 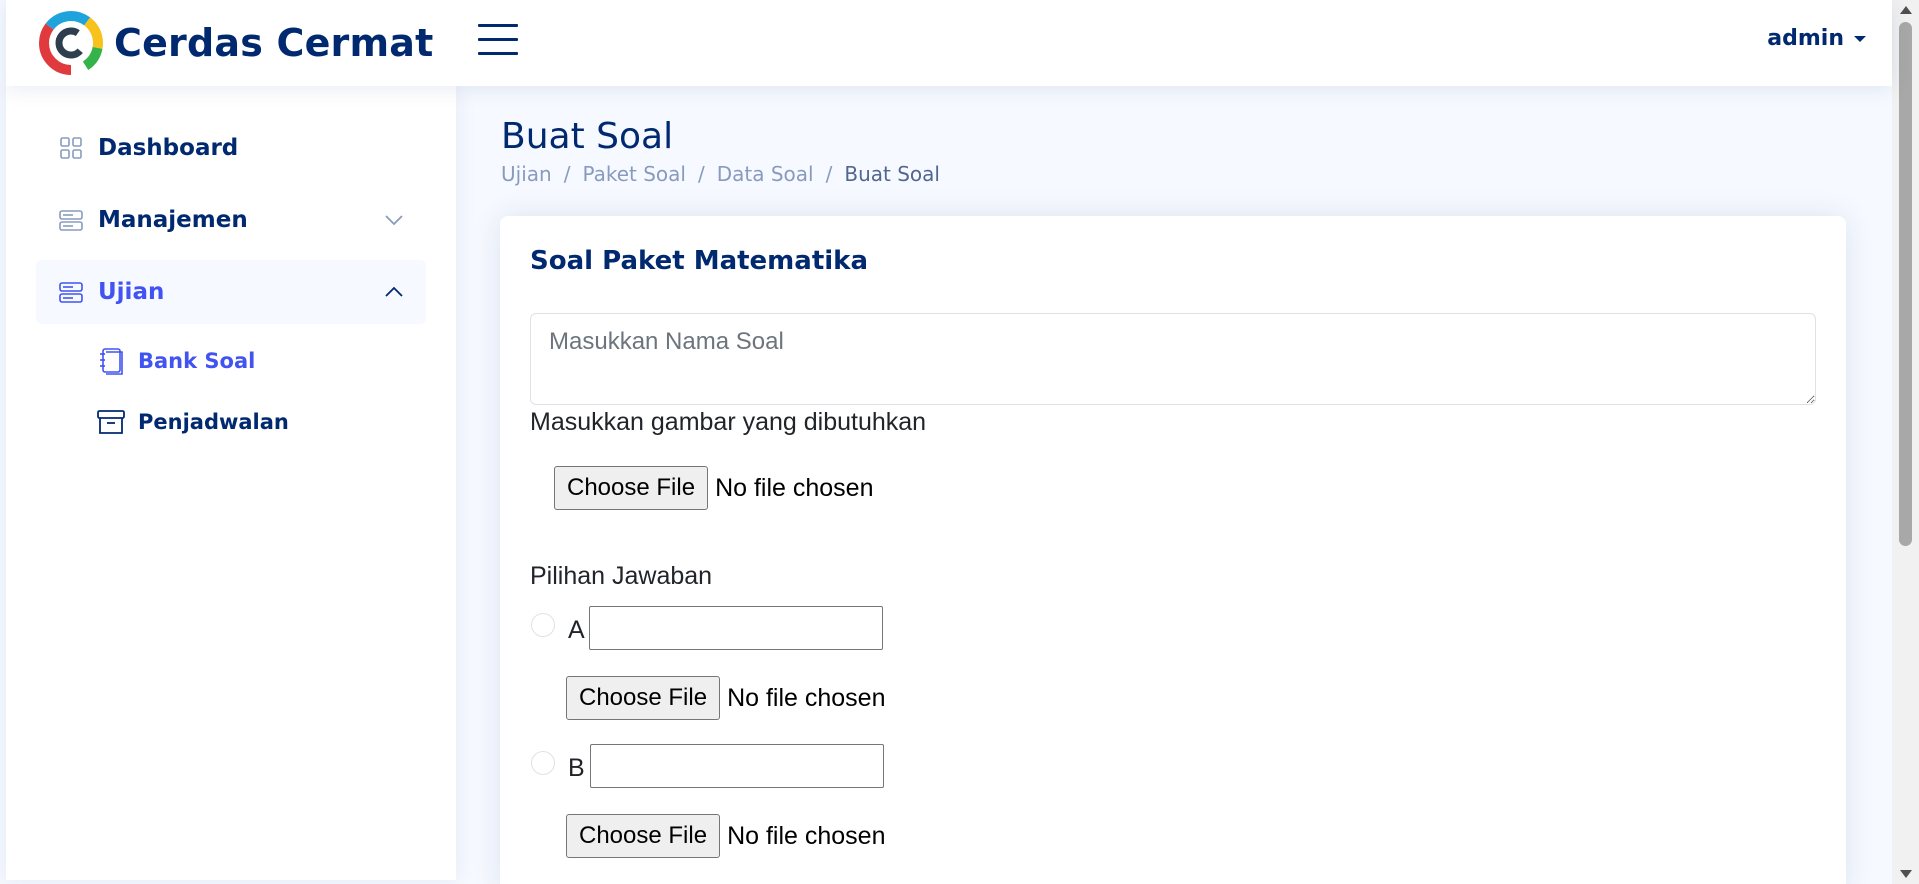 I want to click on option-b-input, so click(x=737, y=766).